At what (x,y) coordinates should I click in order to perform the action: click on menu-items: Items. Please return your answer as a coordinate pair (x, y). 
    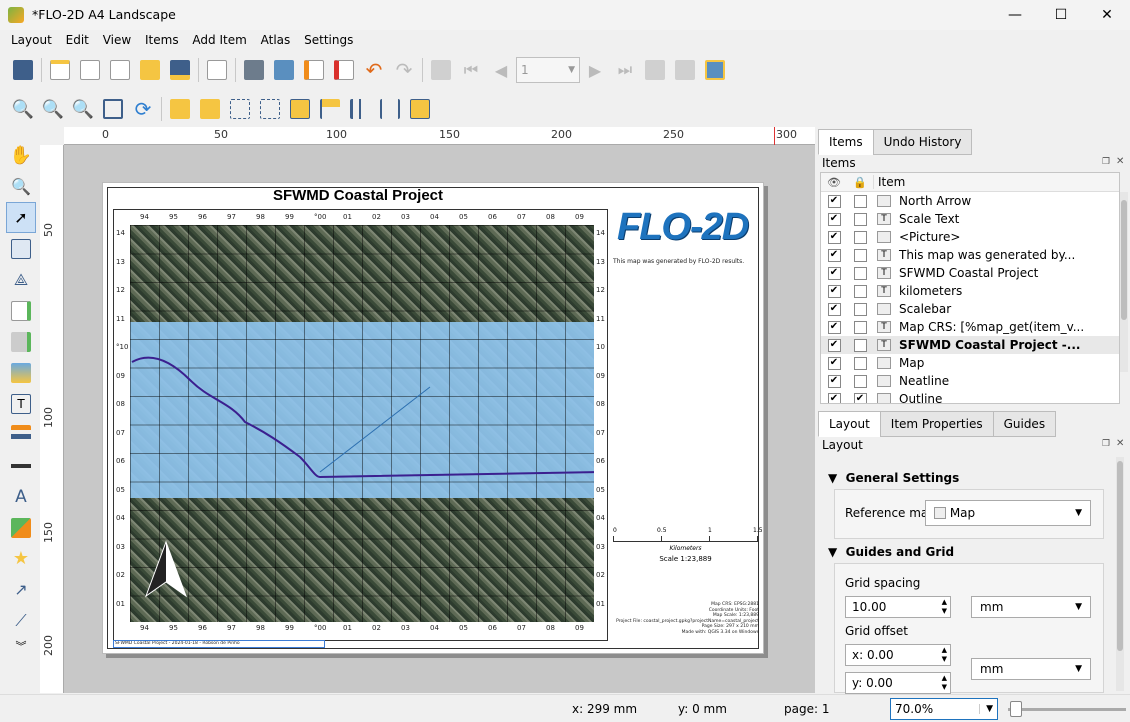
    Looking at the image, I should click on (162, 40).